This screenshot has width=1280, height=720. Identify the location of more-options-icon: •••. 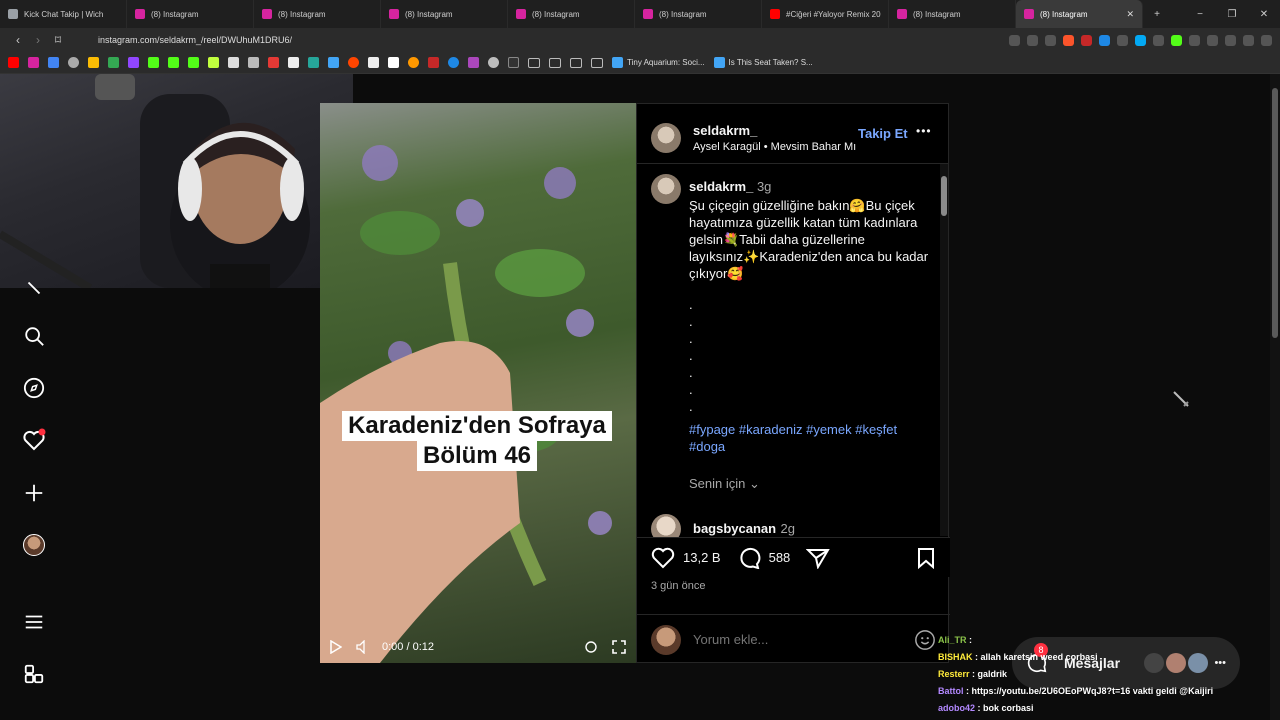
(924, 131).